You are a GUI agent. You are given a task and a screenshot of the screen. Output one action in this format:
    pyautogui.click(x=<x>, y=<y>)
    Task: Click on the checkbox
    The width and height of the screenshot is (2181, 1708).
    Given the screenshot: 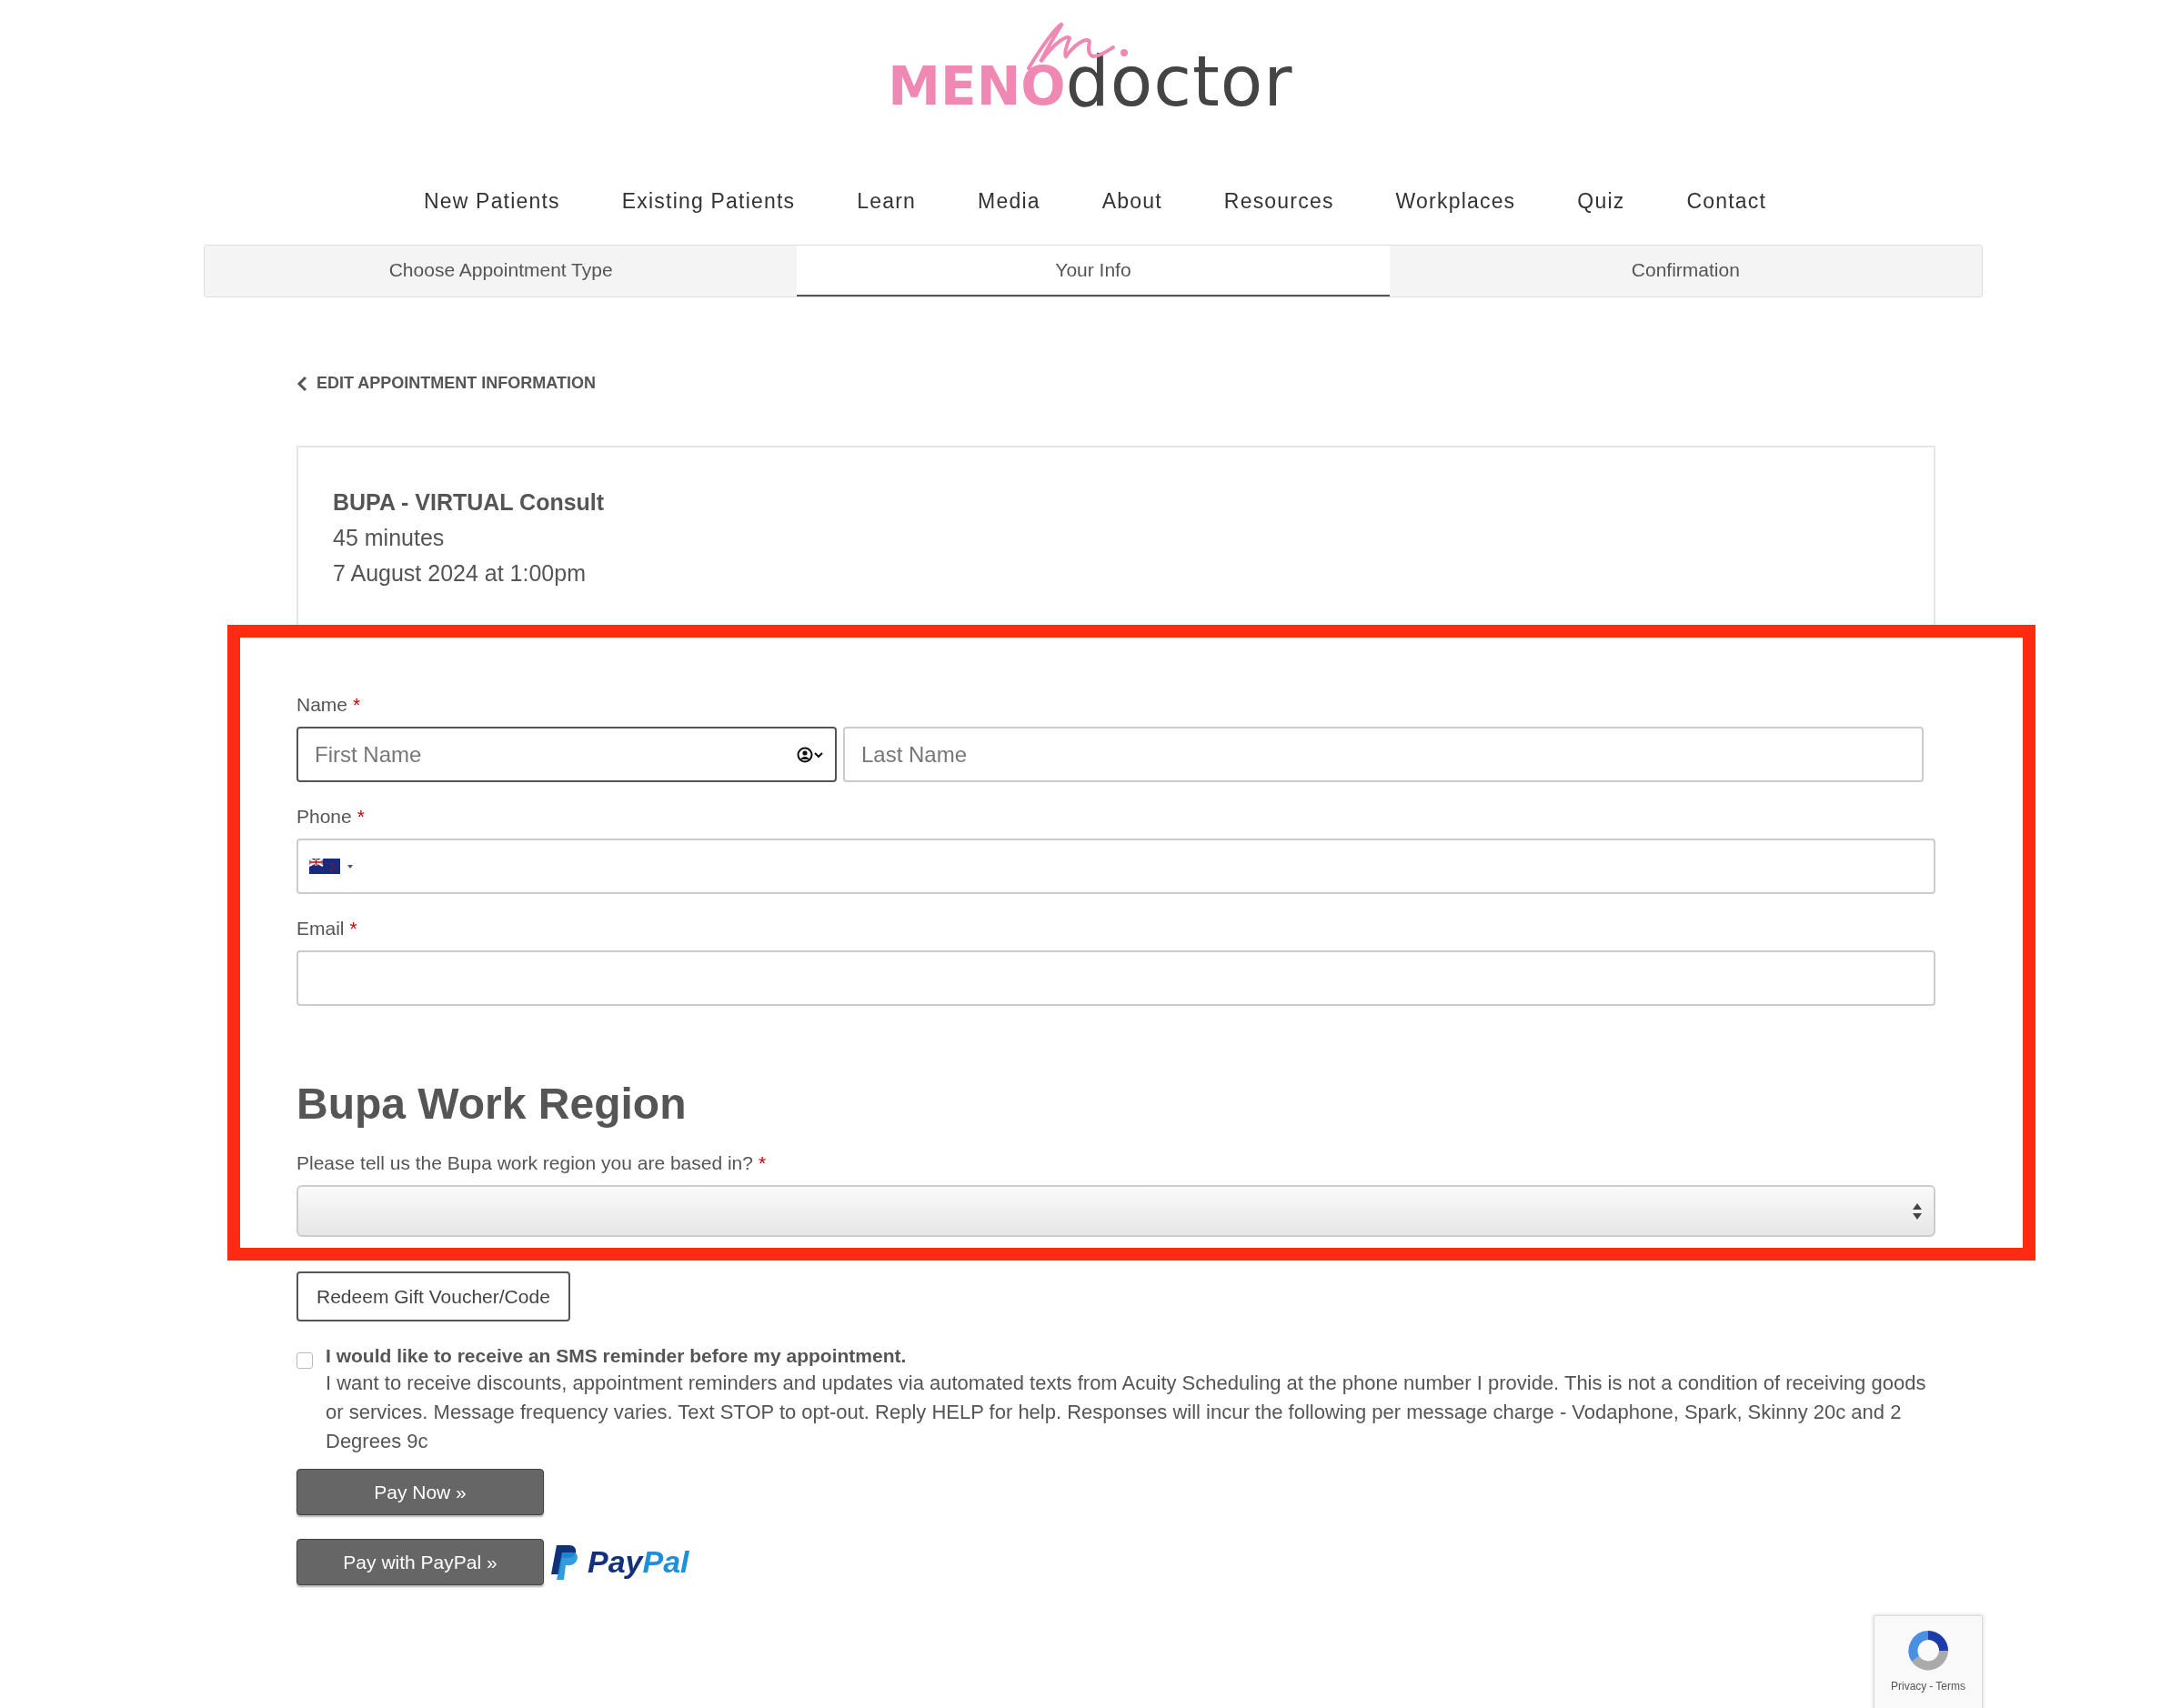 What is the action you would take?
    pyautogui.click(x=304, y=1360)
    